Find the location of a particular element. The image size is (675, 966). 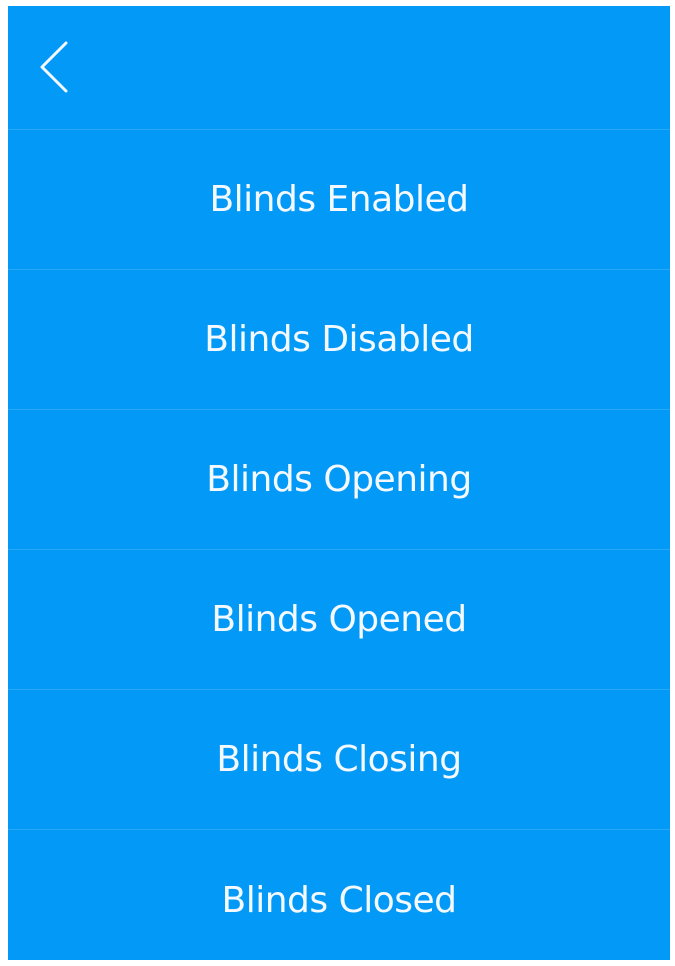

header-bar is located at coordinates (339, 68).